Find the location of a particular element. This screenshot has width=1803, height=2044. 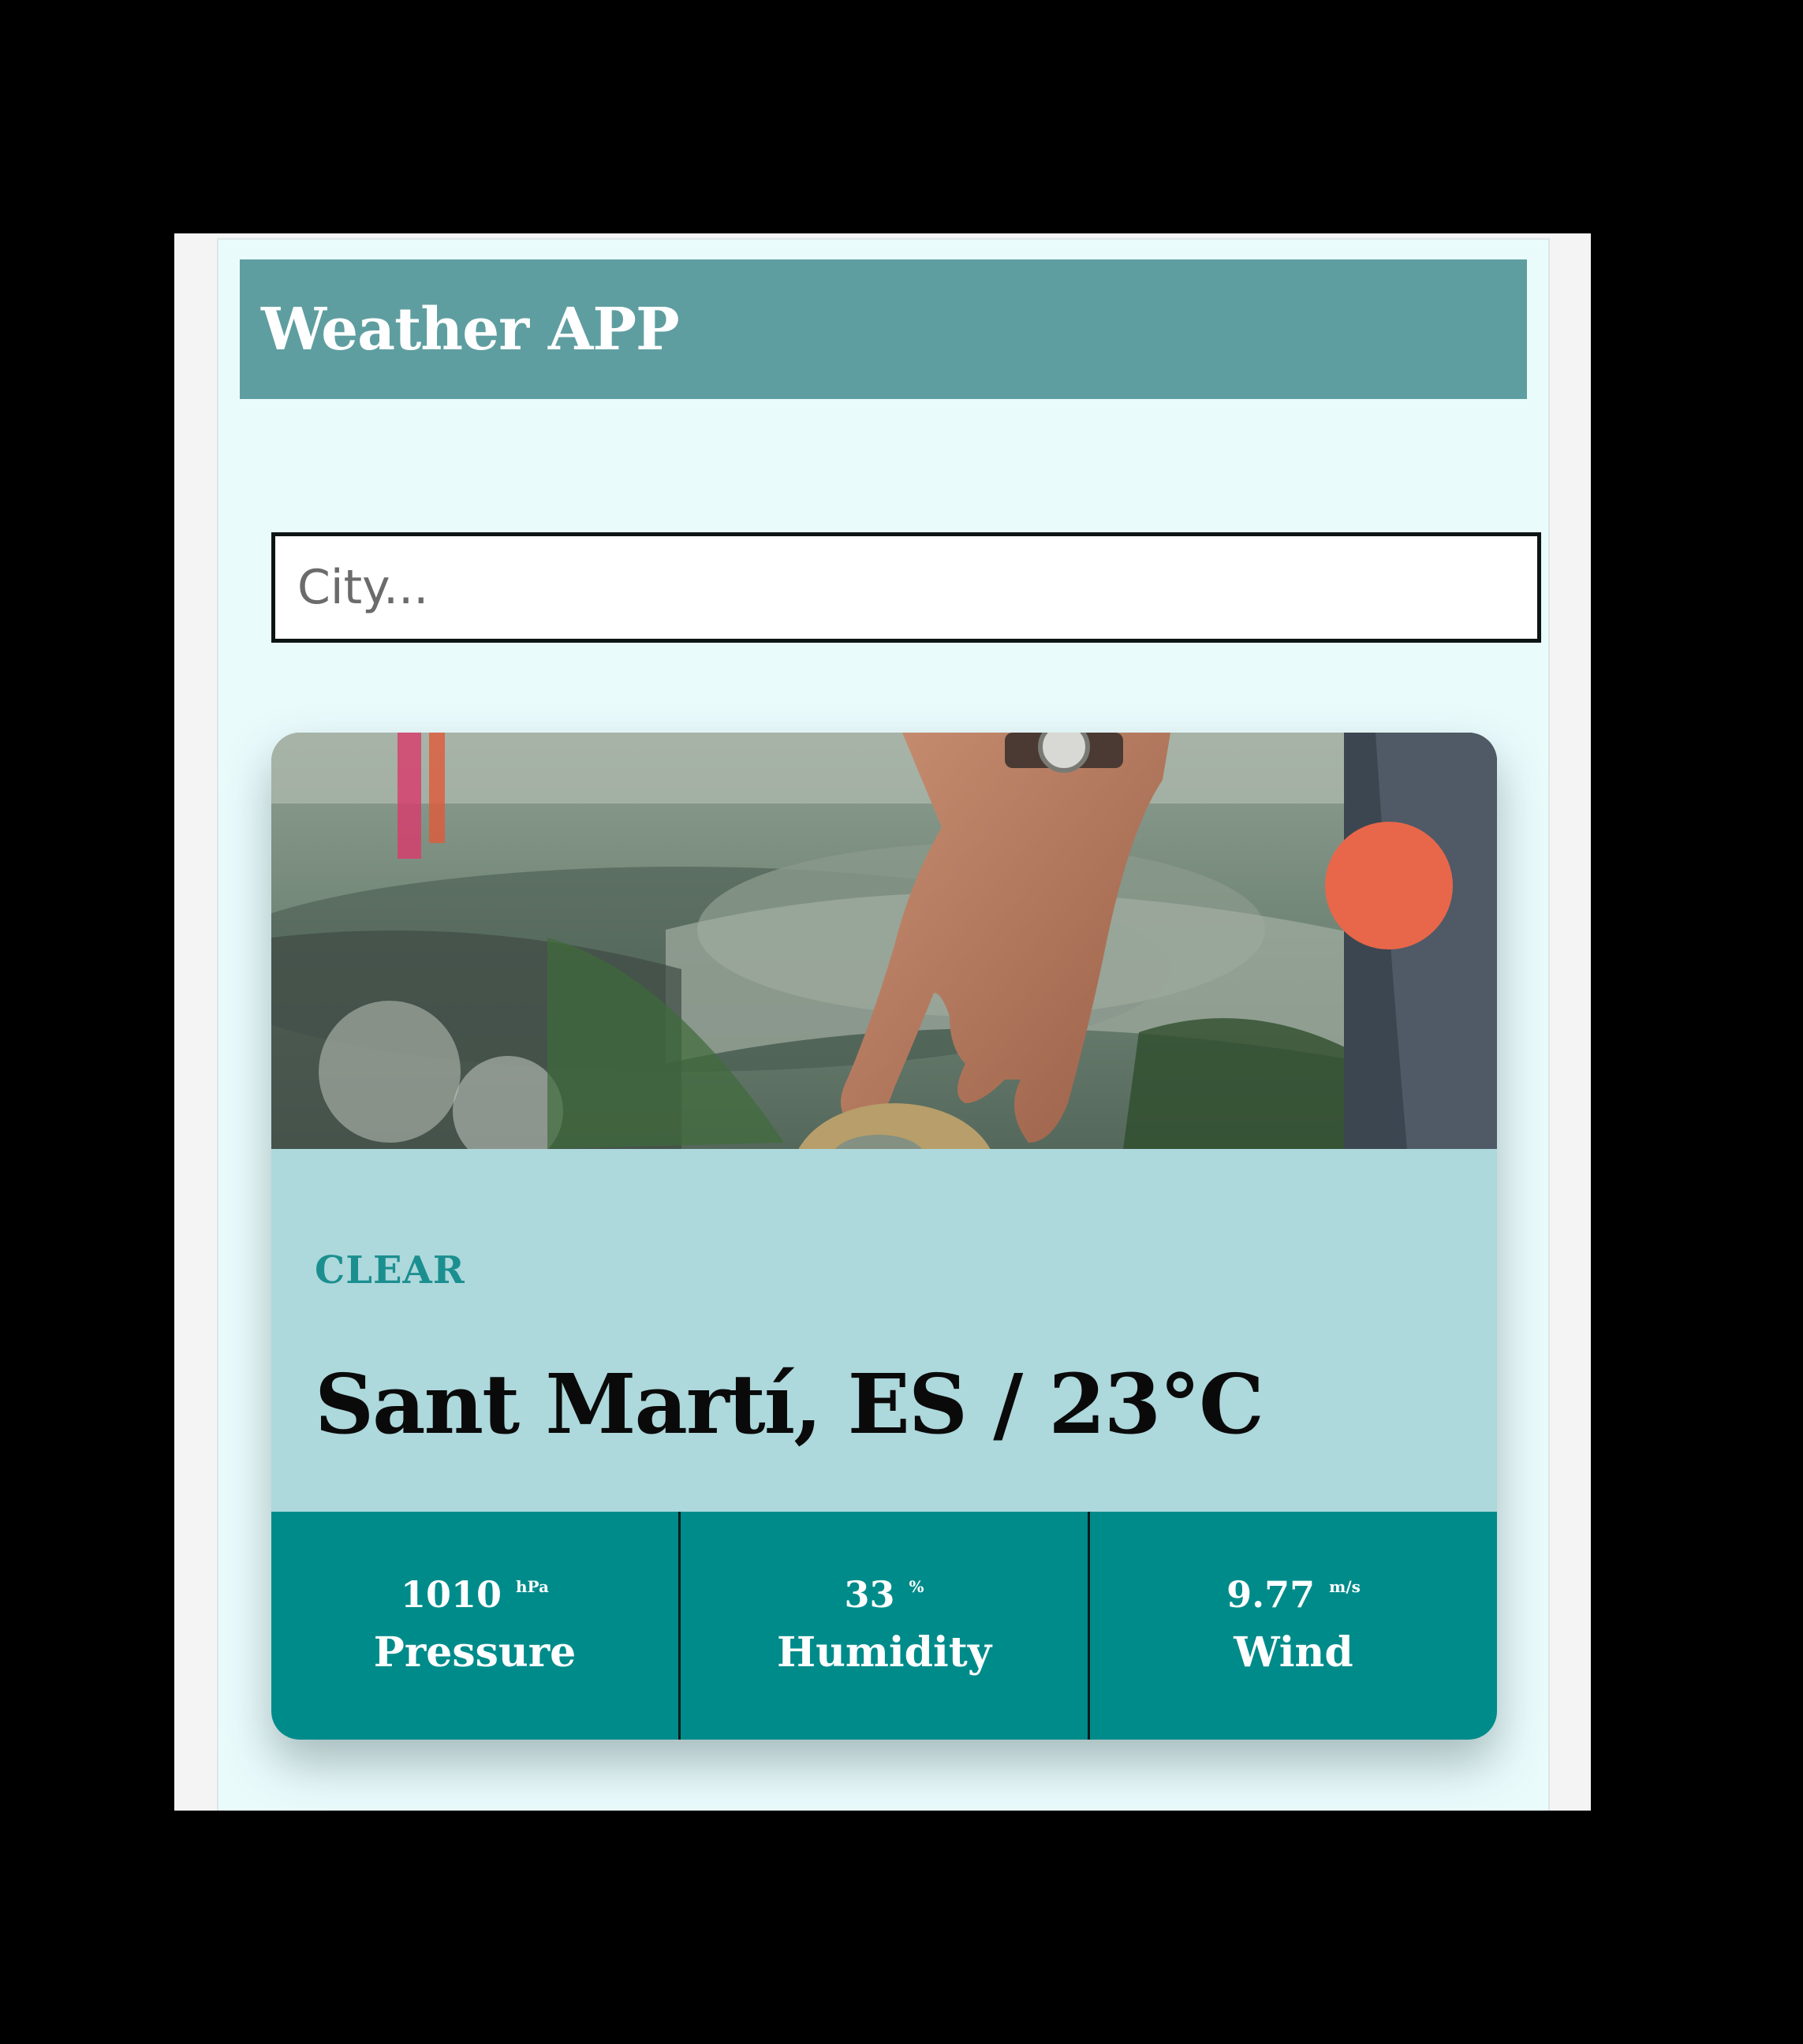

pressure-unit: hPa is located at coordinates (533, 1586).